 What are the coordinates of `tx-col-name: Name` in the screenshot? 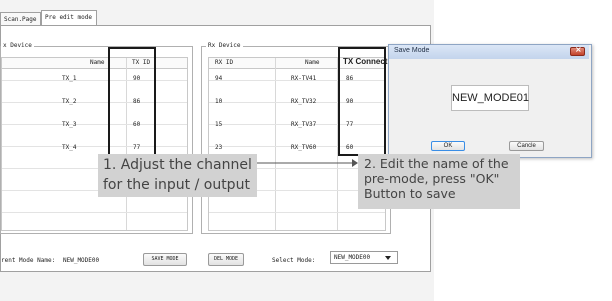 It's located at (97, 62).